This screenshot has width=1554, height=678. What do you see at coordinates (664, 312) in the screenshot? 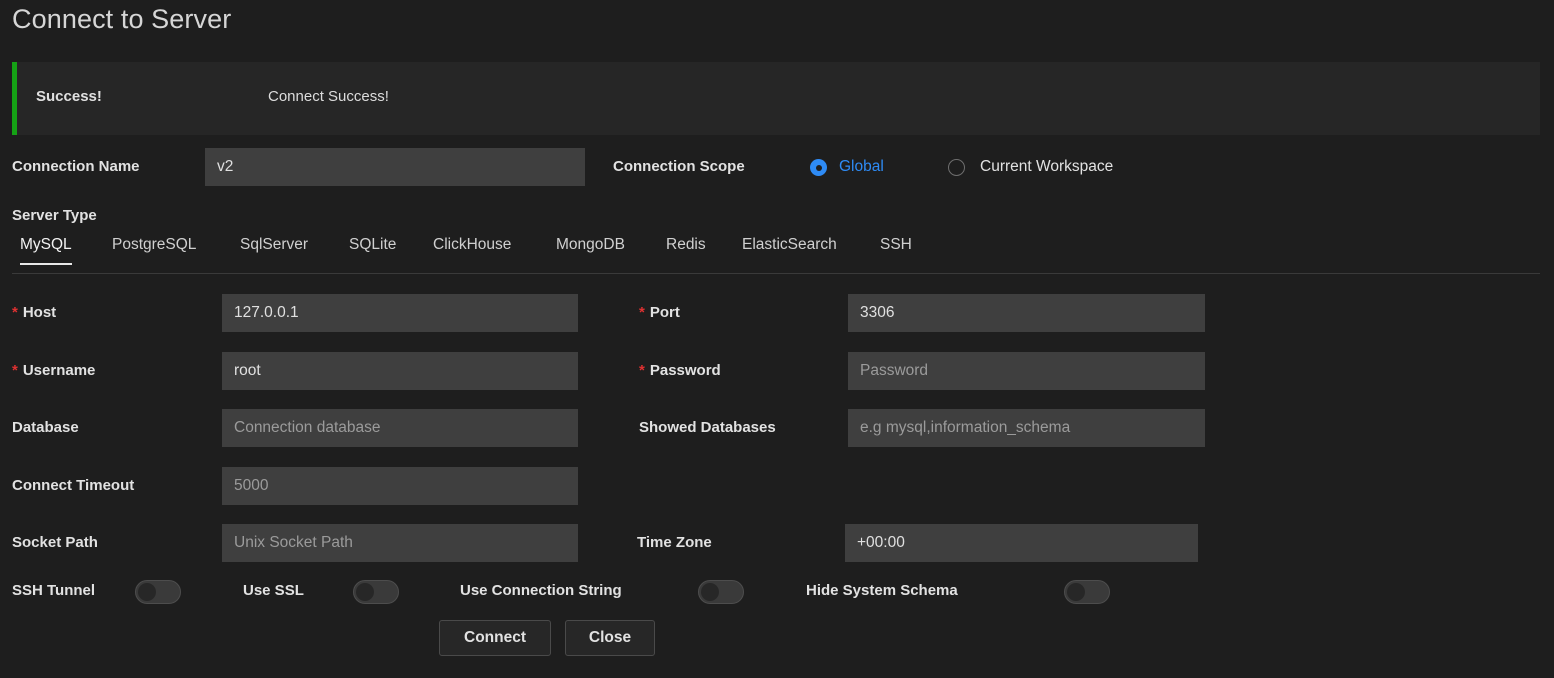
I see `port-label-text: Port` at bounding box center [664, 312].